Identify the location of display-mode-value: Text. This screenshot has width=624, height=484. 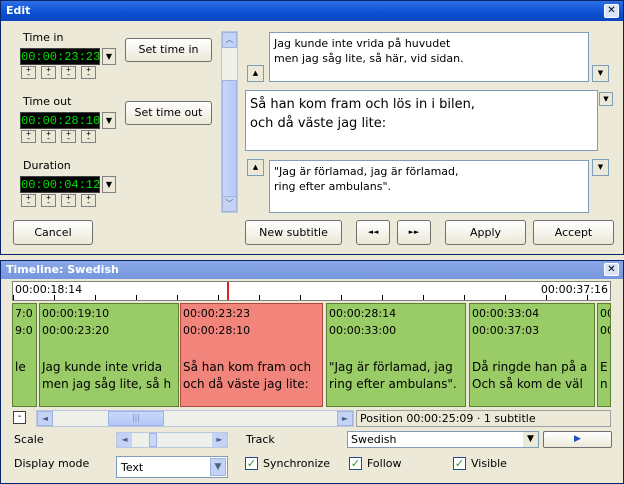
(132, 467).